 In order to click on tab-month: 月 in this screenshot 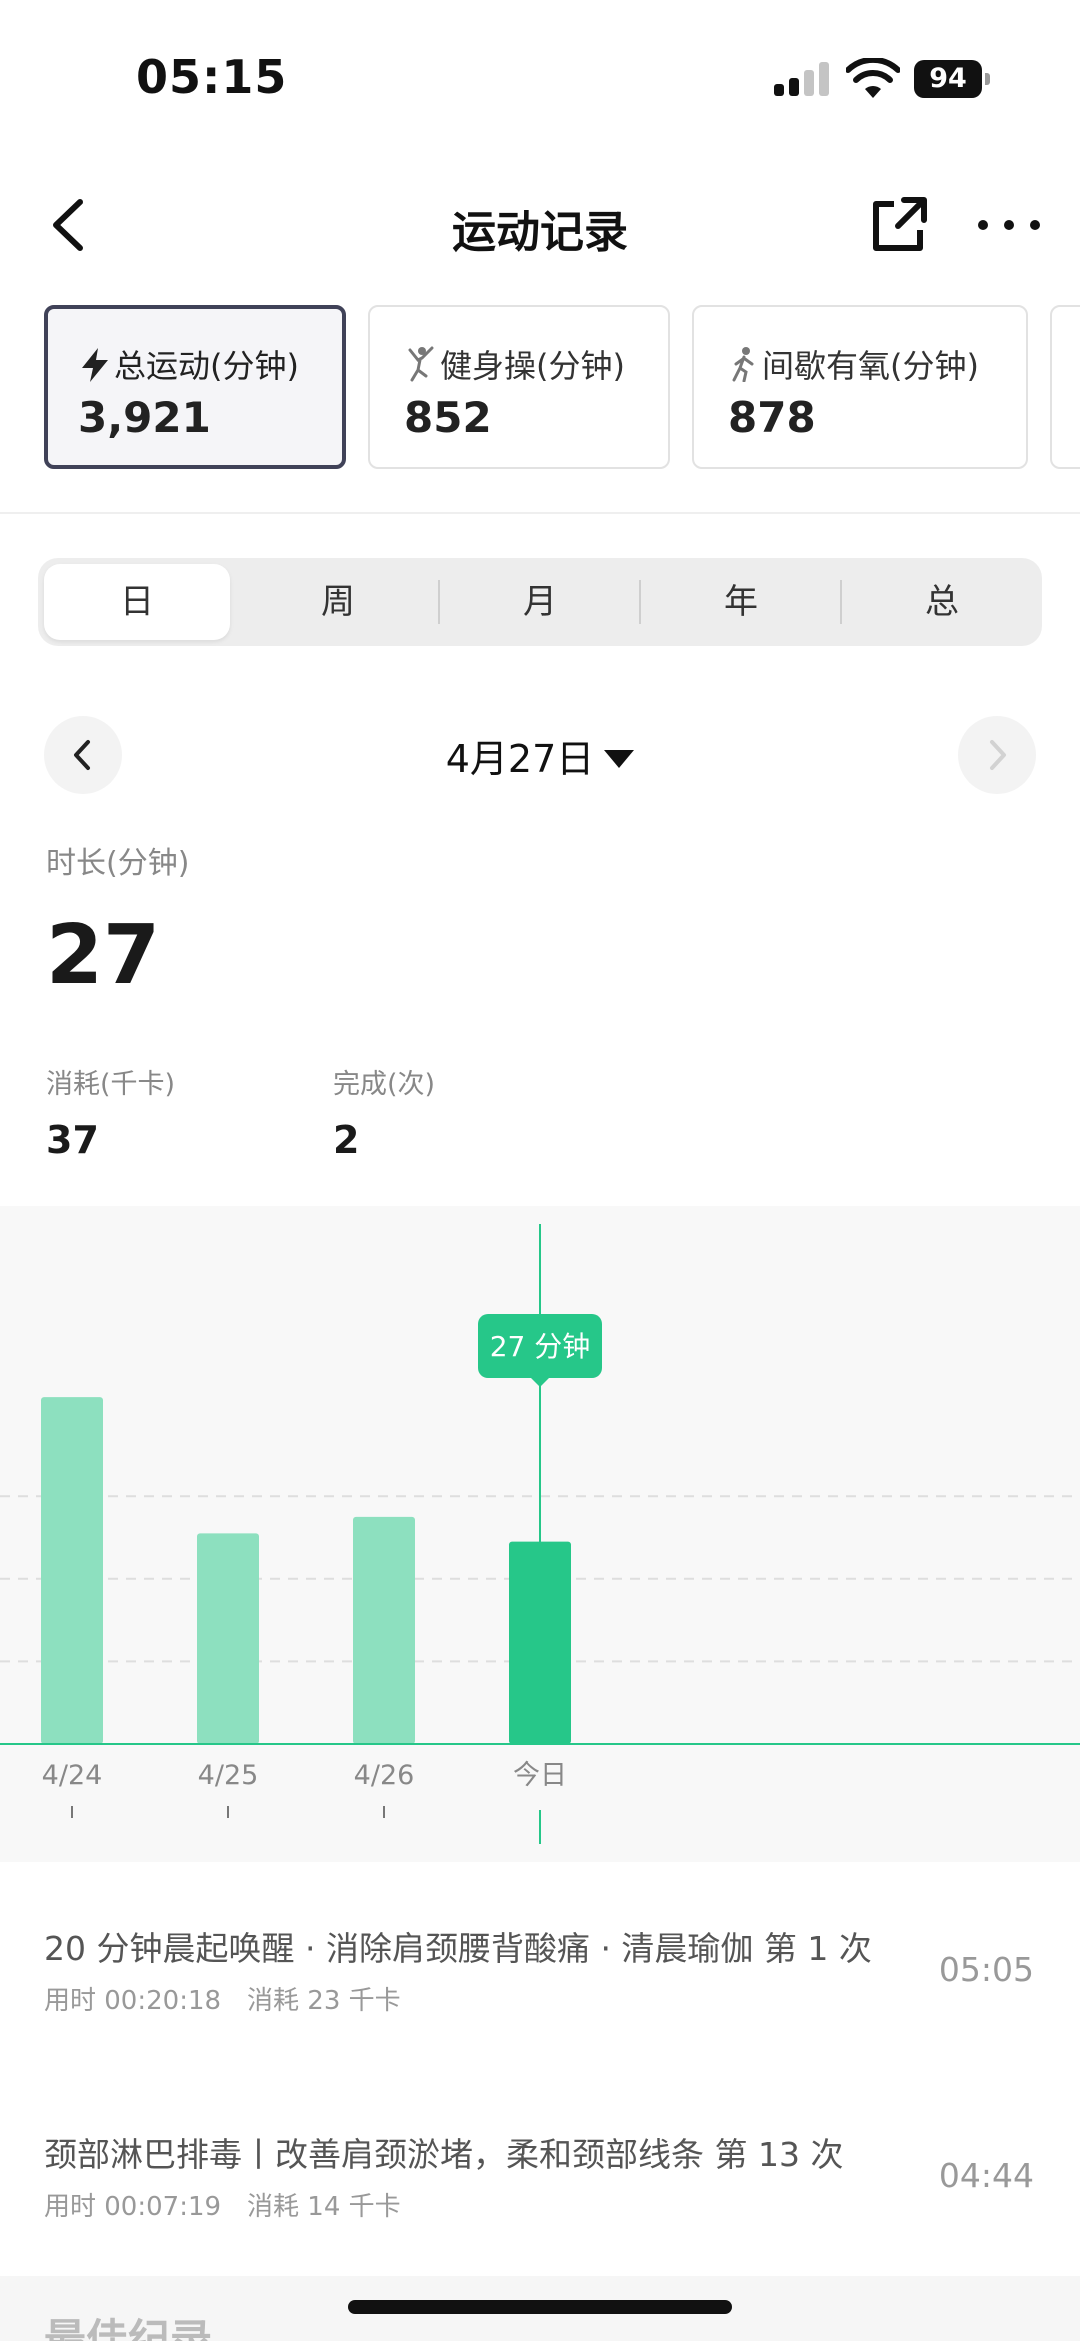, I will do `click(540, 602)`.